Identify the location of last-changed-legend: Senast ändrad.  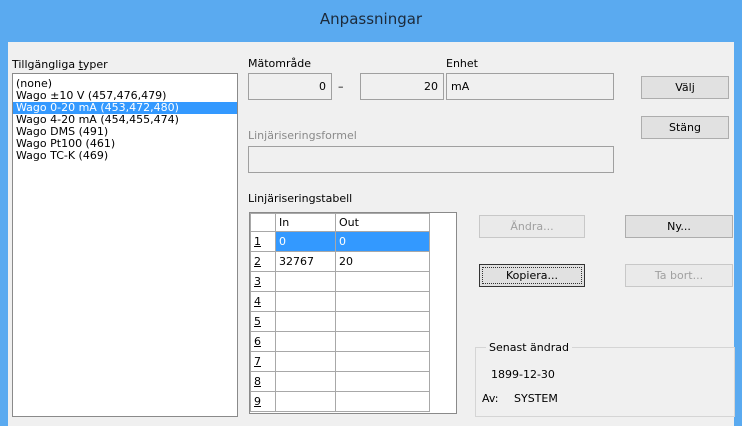
(529, 347).